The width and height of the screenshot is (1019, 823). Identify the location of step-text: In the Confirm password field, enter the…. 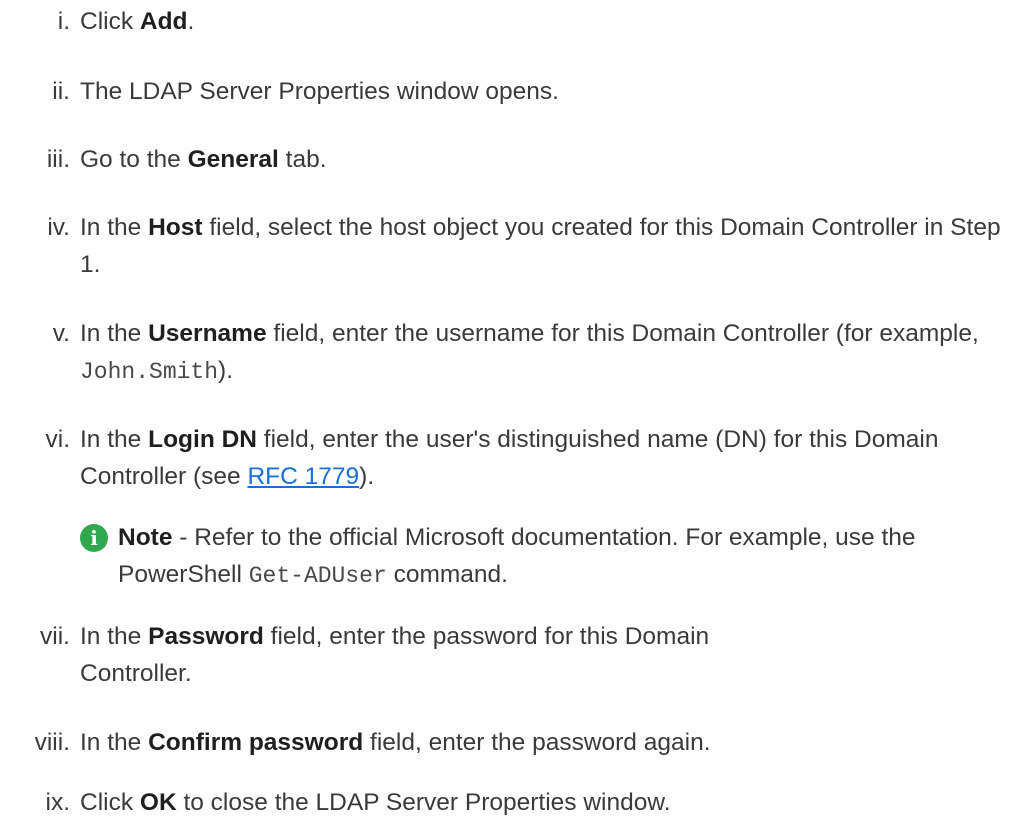
(547, 742).